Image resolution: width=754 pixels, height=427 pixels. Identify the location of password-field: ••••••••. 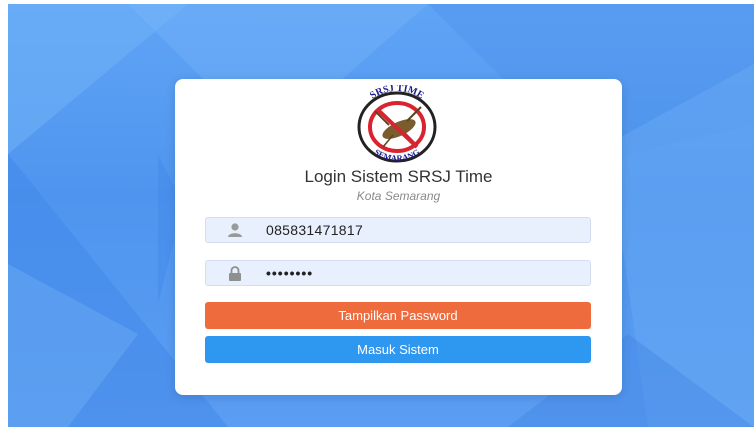
(398, 273).